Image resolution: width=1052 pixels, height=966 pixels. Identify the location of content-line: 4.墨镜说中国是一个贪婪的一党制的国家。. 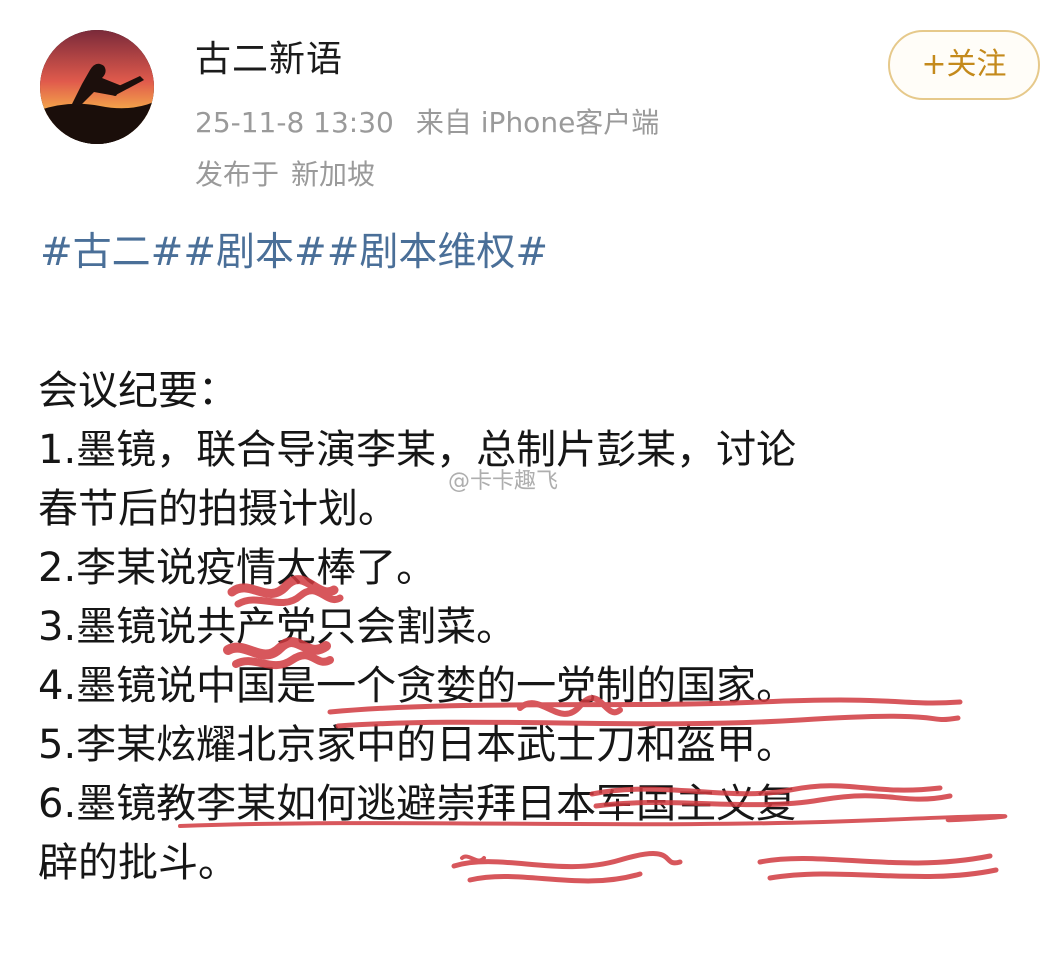
(417, 686).